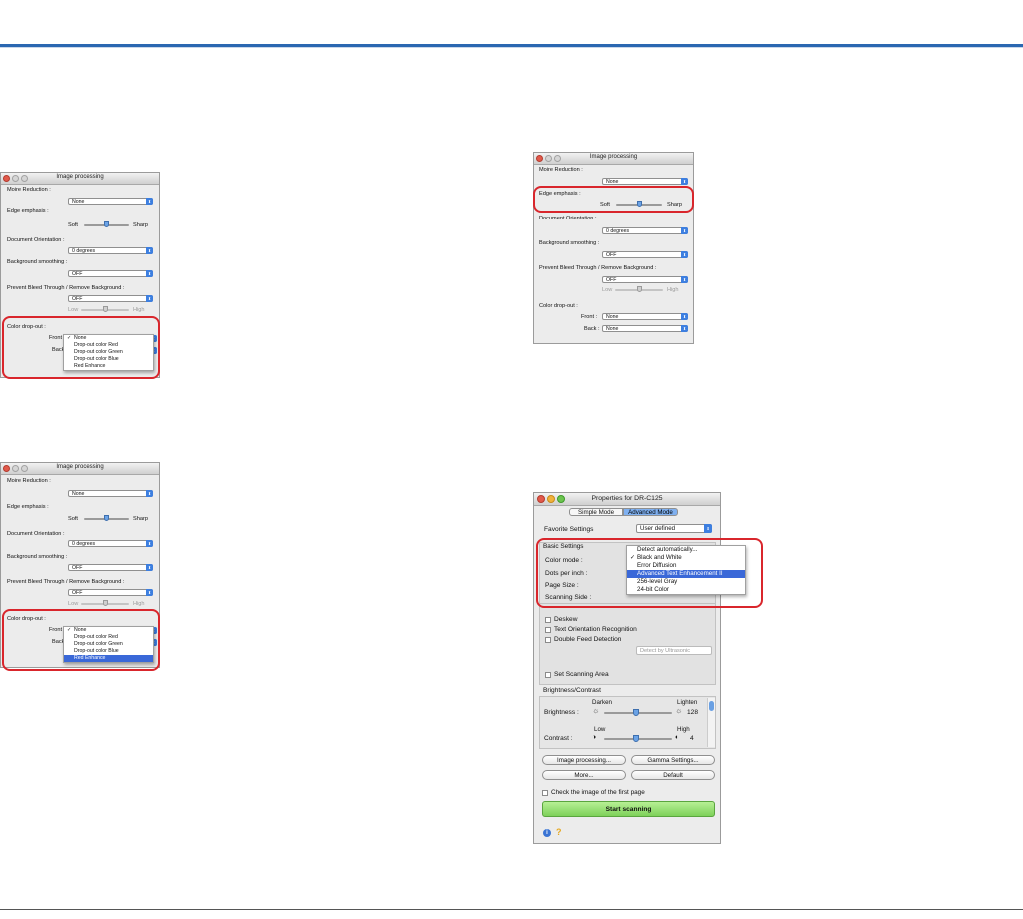 Image resolution: width=1023 pixels, height=919 pixels. Describe the element at coordinates (558, 738) in the screenshot. I see `contrast-label: Contrast :` at that location.